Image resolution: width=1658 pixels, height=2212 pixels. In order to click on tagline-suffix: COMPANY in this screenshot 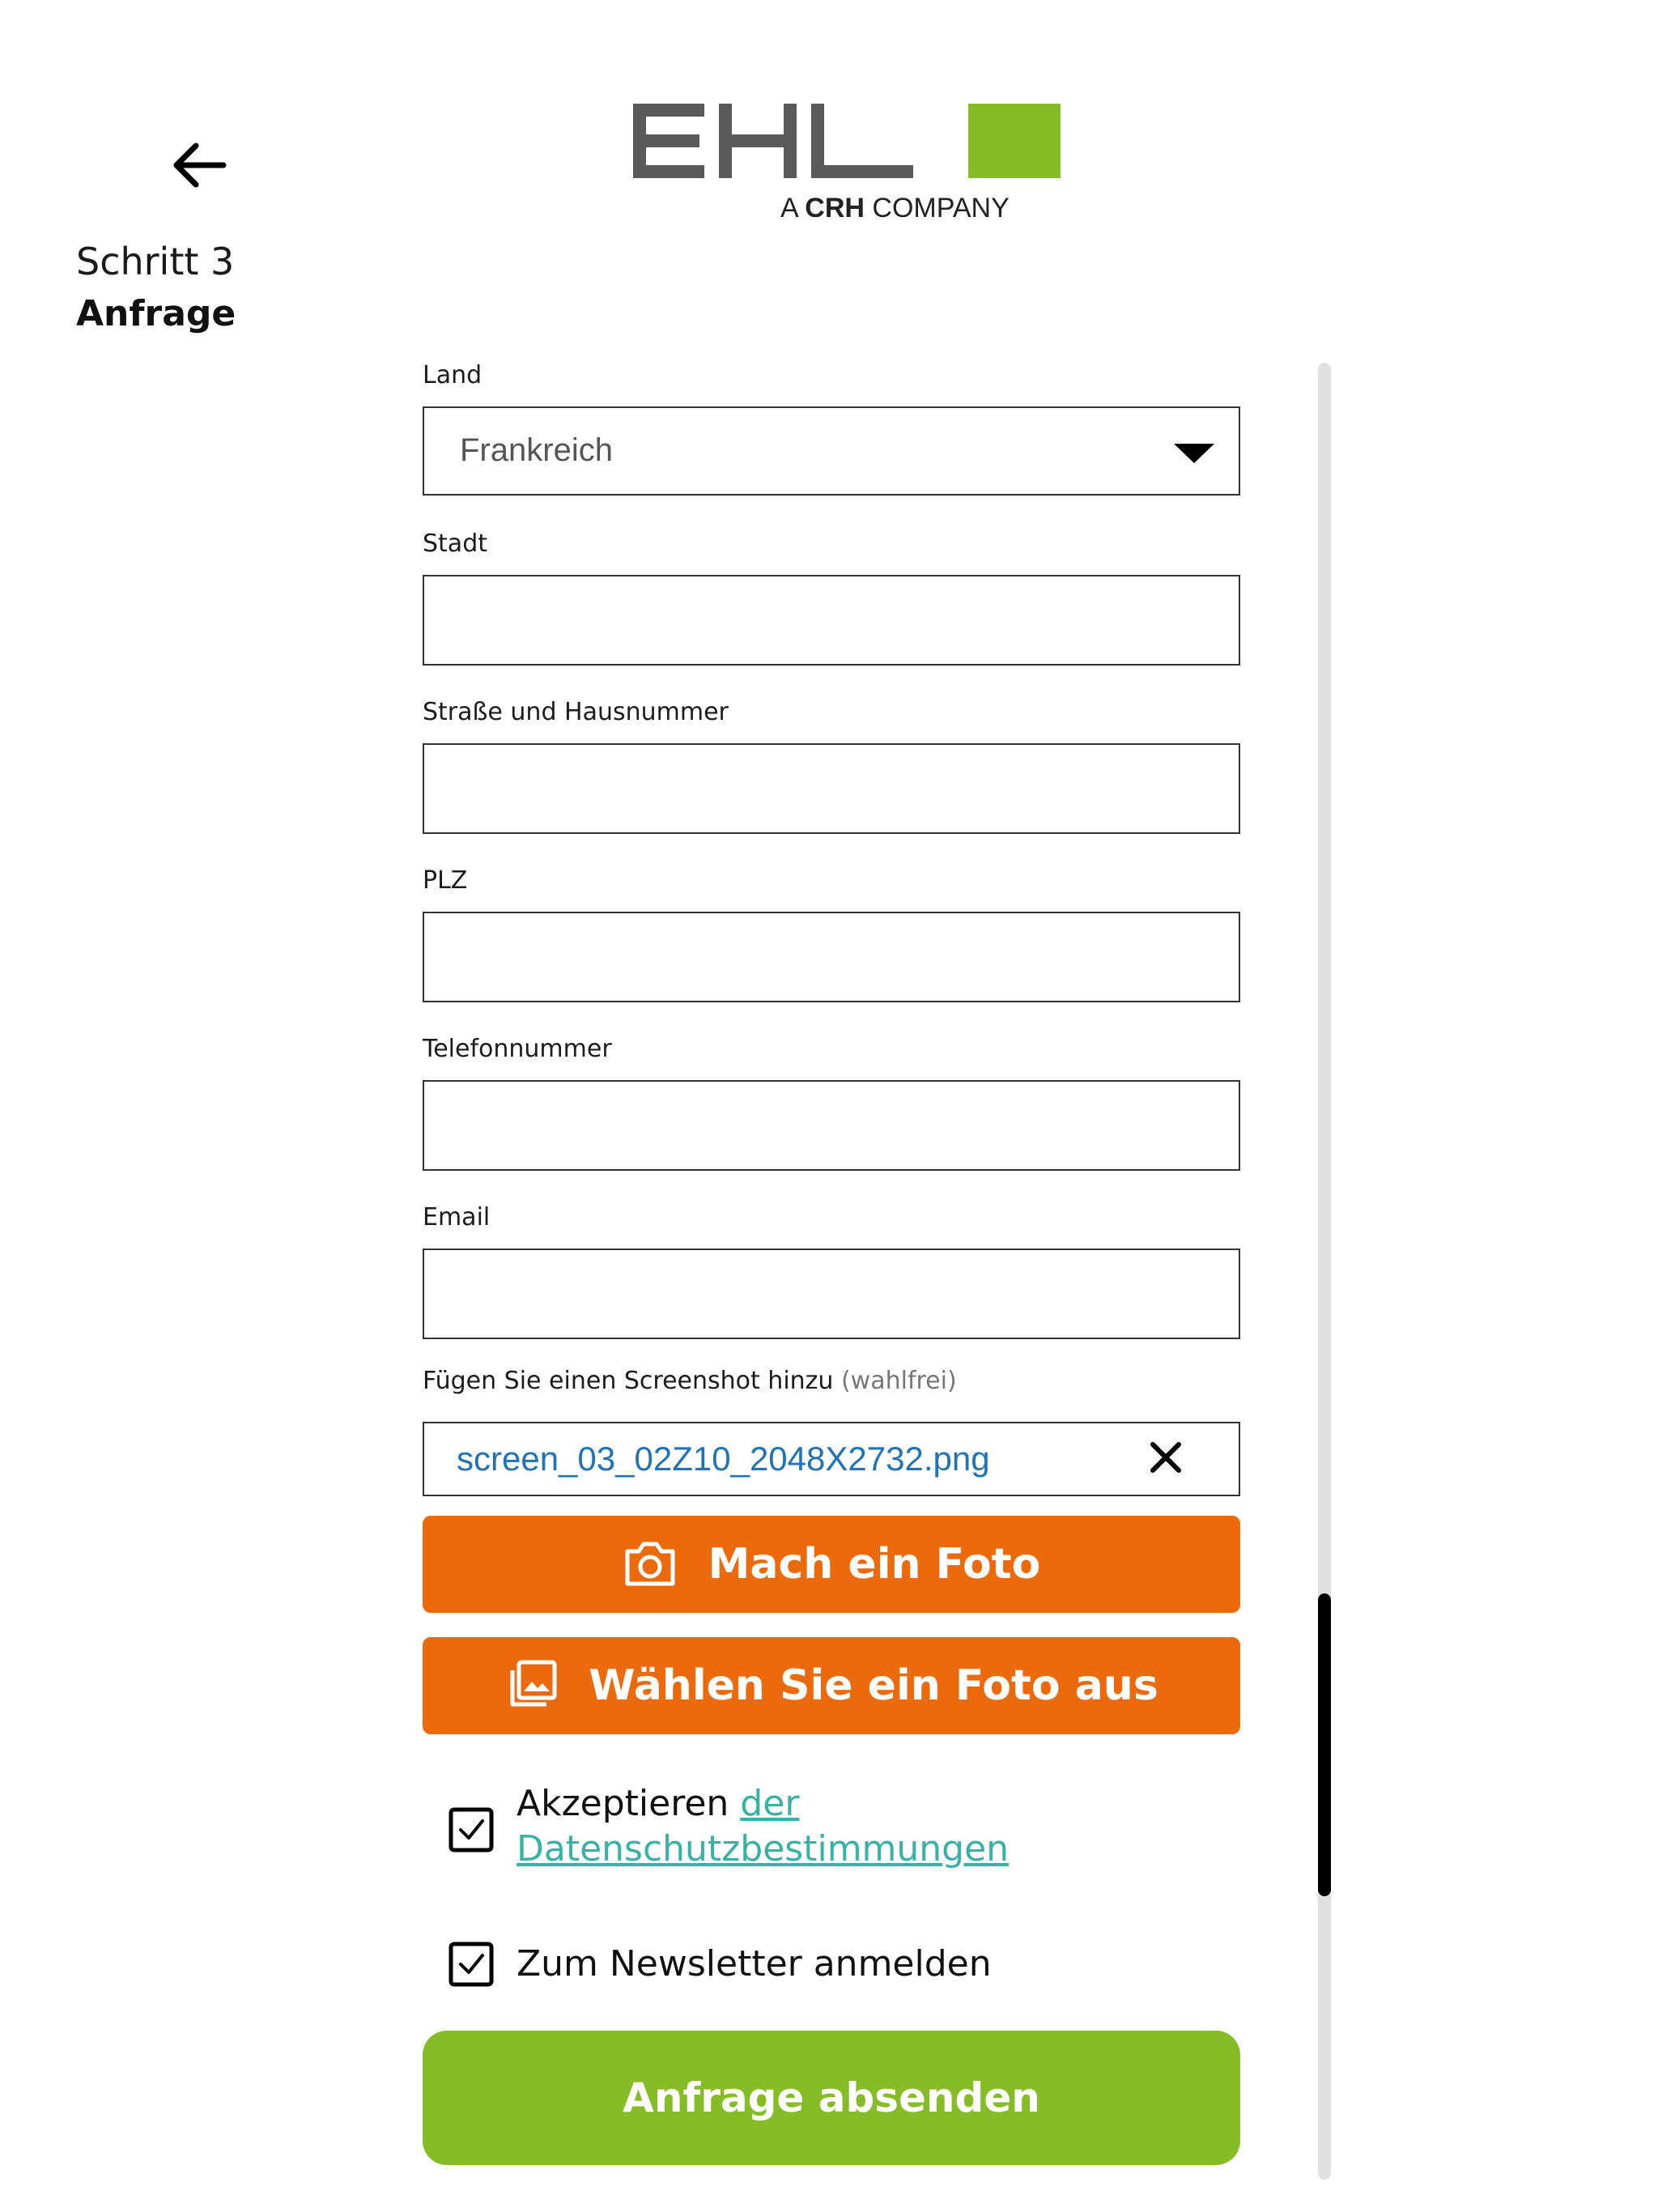, I will do `click(941, 208)`.